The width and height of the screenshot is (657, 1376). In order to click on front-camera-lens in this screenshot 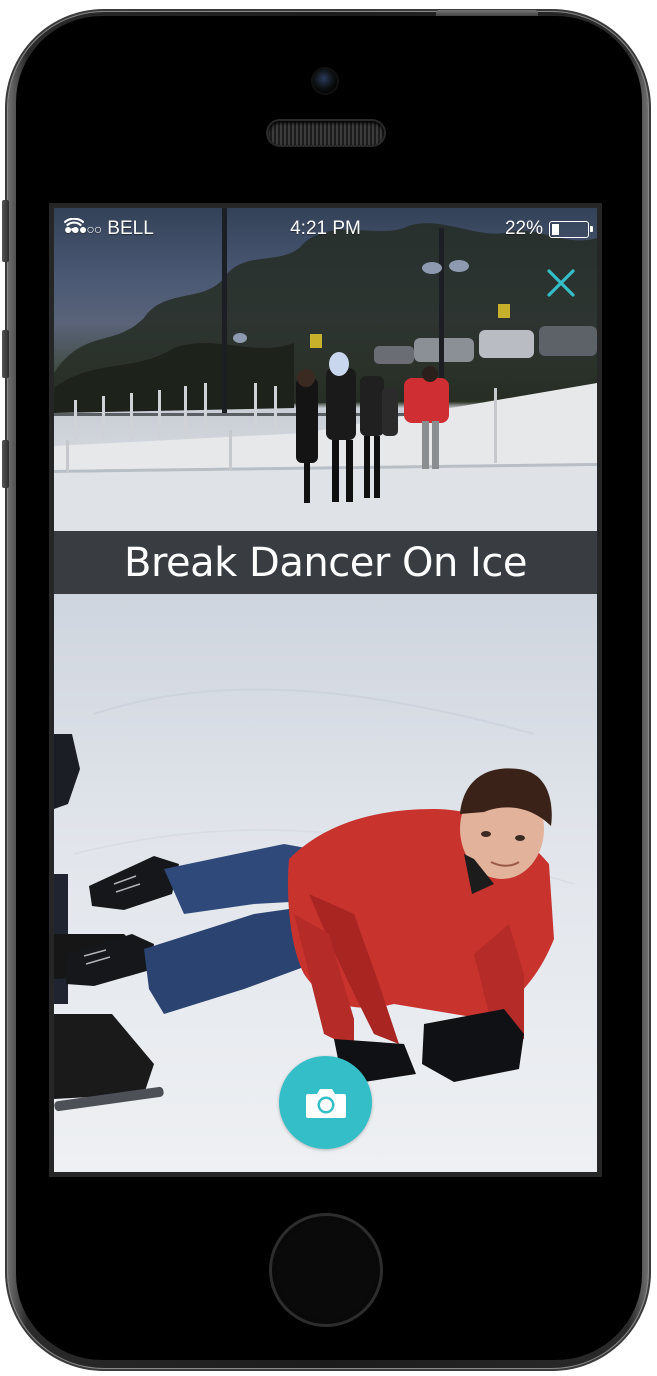, I will do `click(325, 81)`.